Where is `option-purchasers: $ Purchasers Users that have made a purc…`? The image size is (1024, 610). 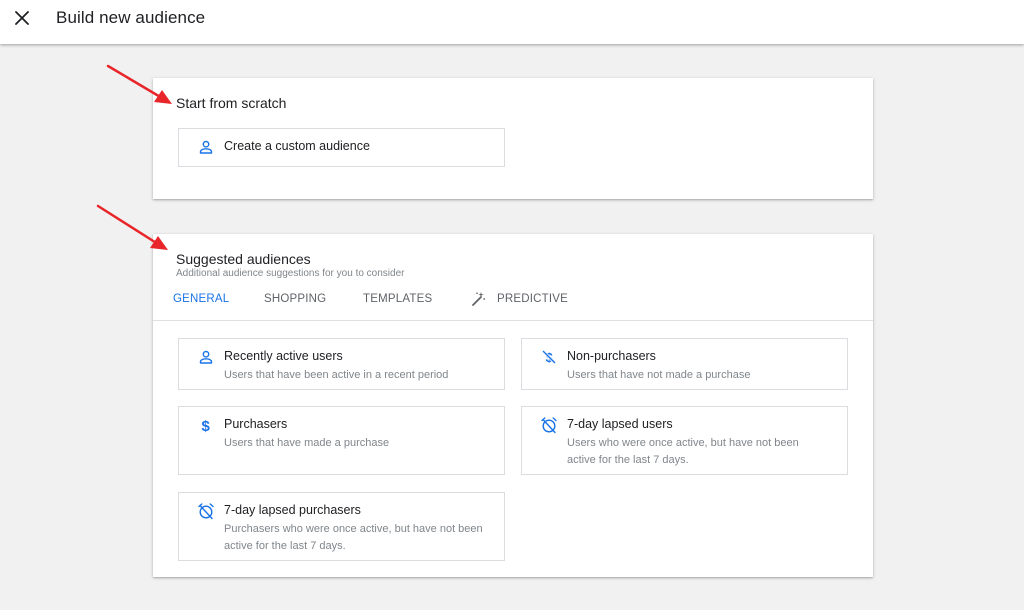
option-purchasers: $ Purchasers Users that have made a purc… is located at coordinates (341, 440).